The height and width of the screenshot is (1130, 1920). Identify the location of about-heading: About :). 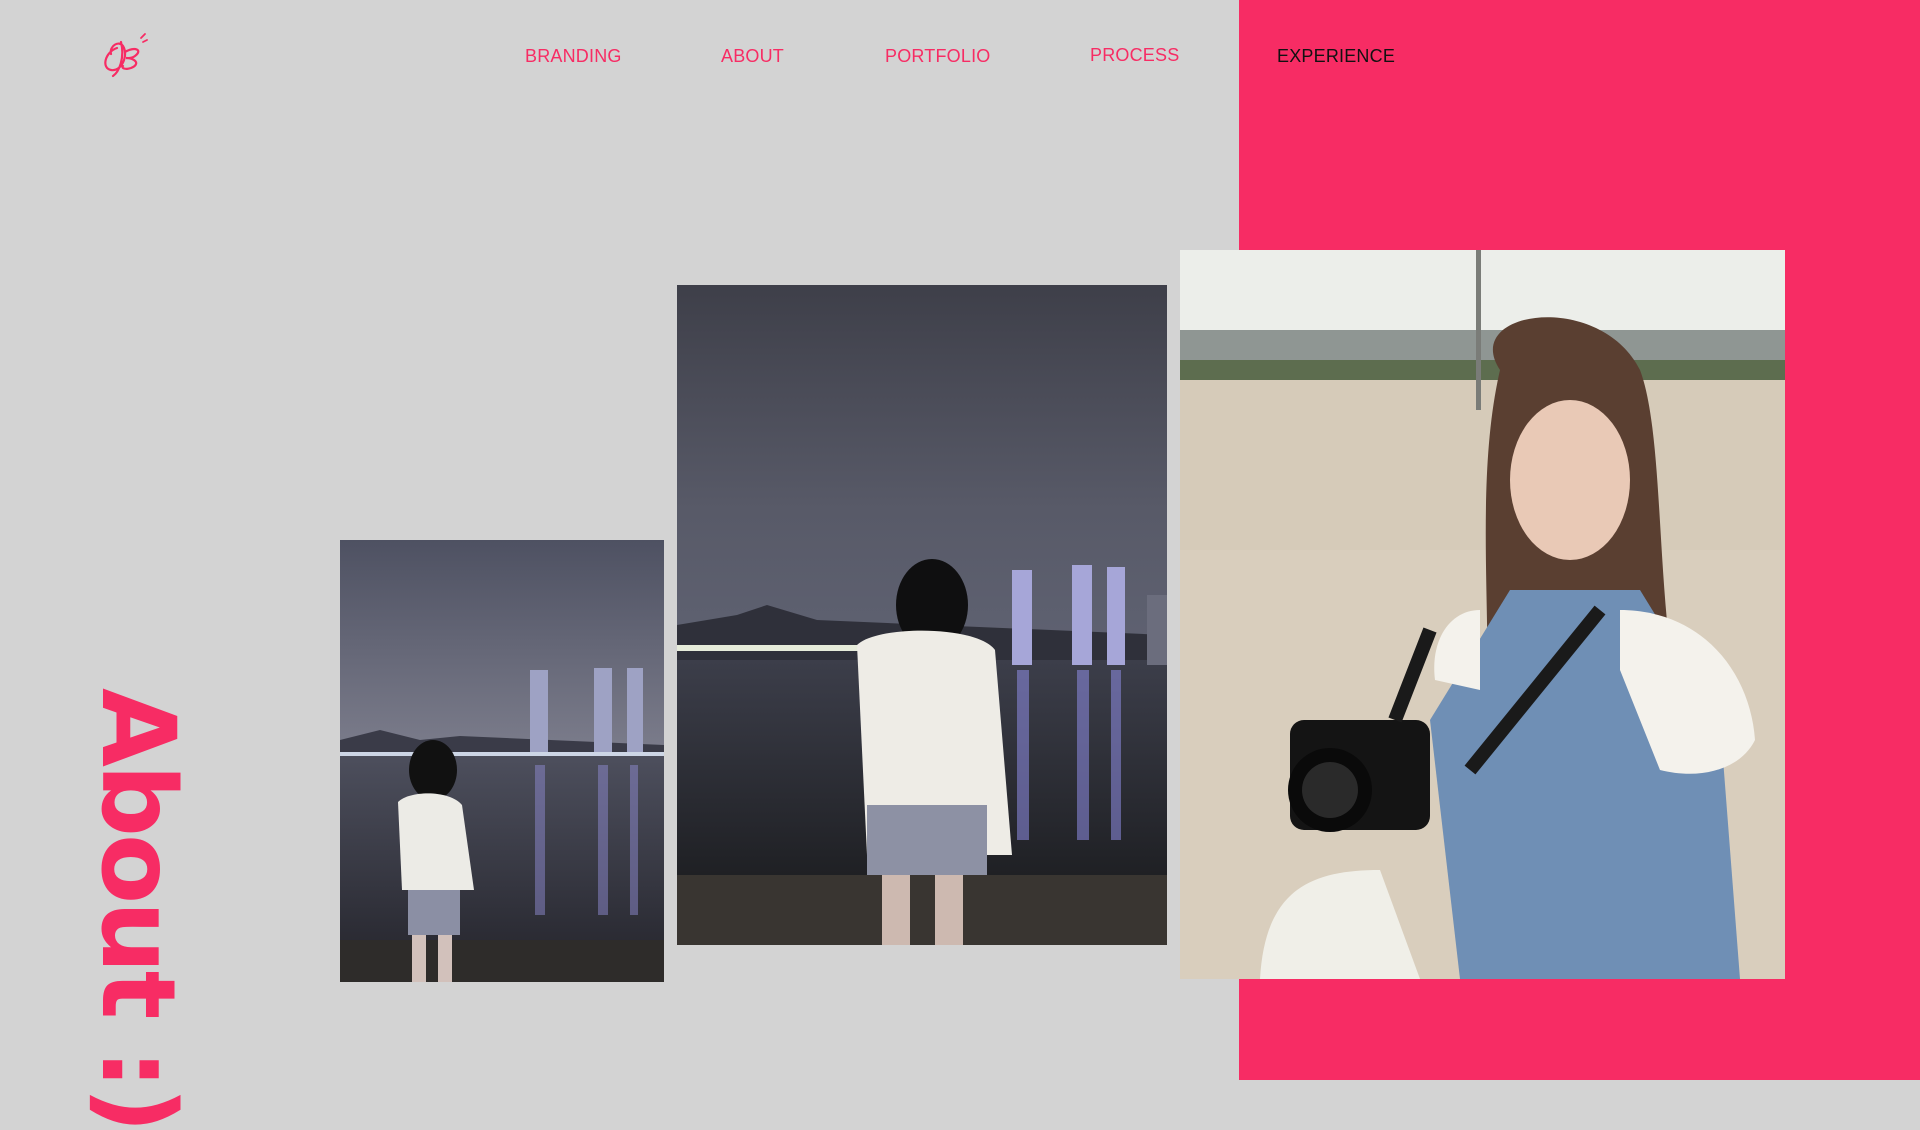
(118, 909).